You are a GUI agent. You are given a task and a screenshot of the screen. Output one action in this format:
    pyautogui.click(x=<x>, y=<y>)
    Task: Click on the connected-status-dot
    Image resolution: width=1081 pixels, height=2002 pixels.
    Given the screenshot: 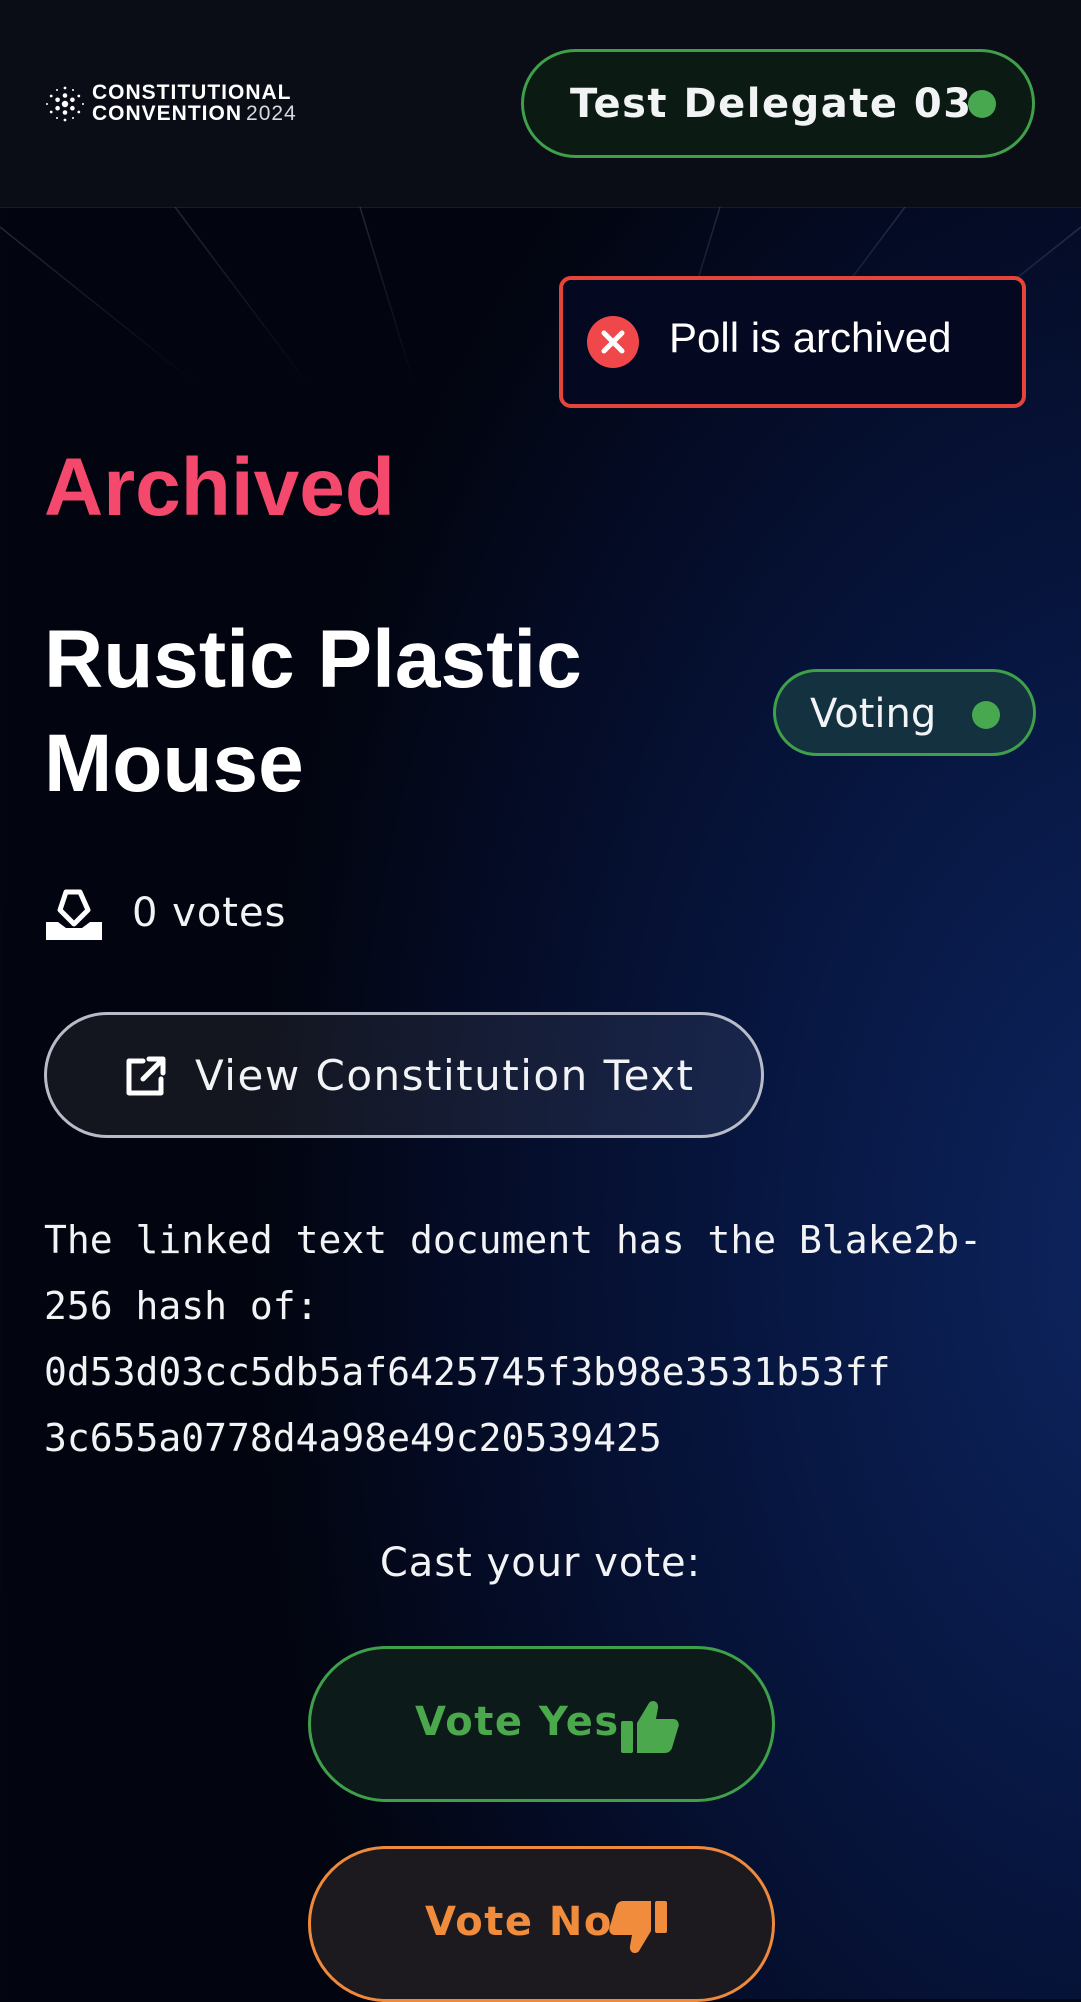 What is the action you would take?
    pyautogui.click(x=982, y=104)
    